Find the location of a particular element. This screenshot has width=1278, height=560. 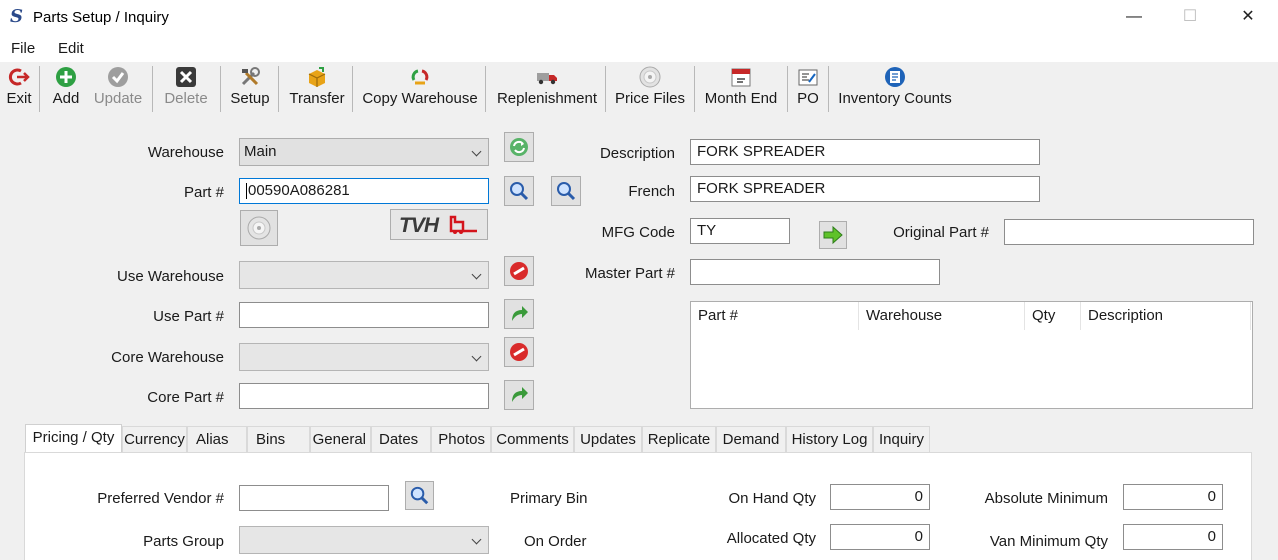

transfer-button: Transfer is located at coordinates (317, 89).